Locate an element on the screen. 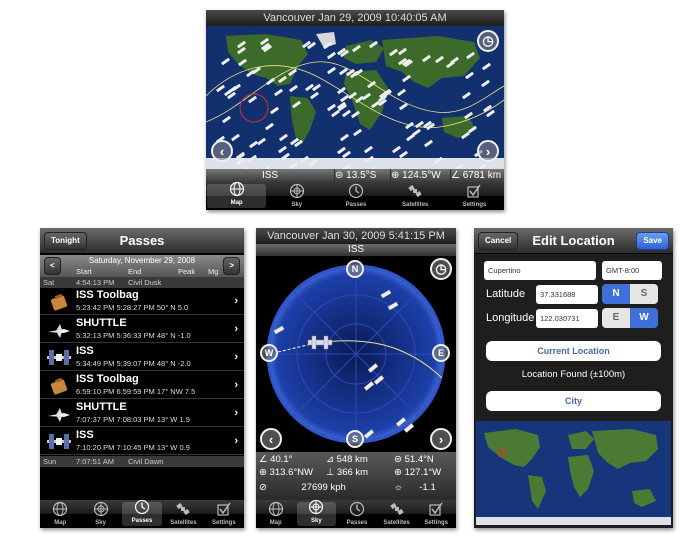 This screenshot has width=686, height=543. pass-row: SHUTTLE 5:32:13 PM 5:36:33 PM 48° N -1.0 › is located at coordinates (142, 329).